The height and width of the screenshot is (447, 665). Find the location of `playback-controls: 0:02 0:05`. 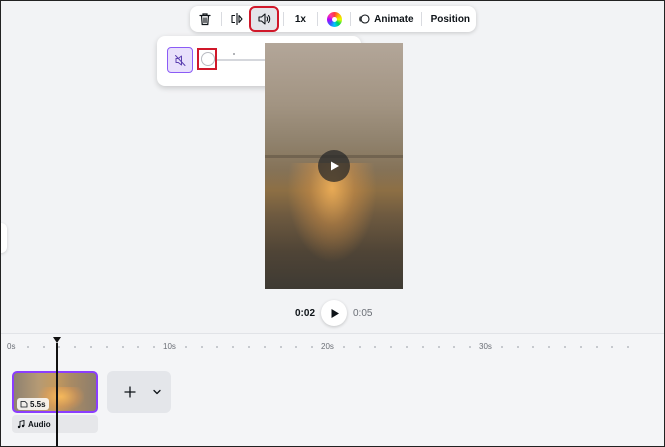

playback-controls: 0:02 0:05 is located at coordinates (332, 313).